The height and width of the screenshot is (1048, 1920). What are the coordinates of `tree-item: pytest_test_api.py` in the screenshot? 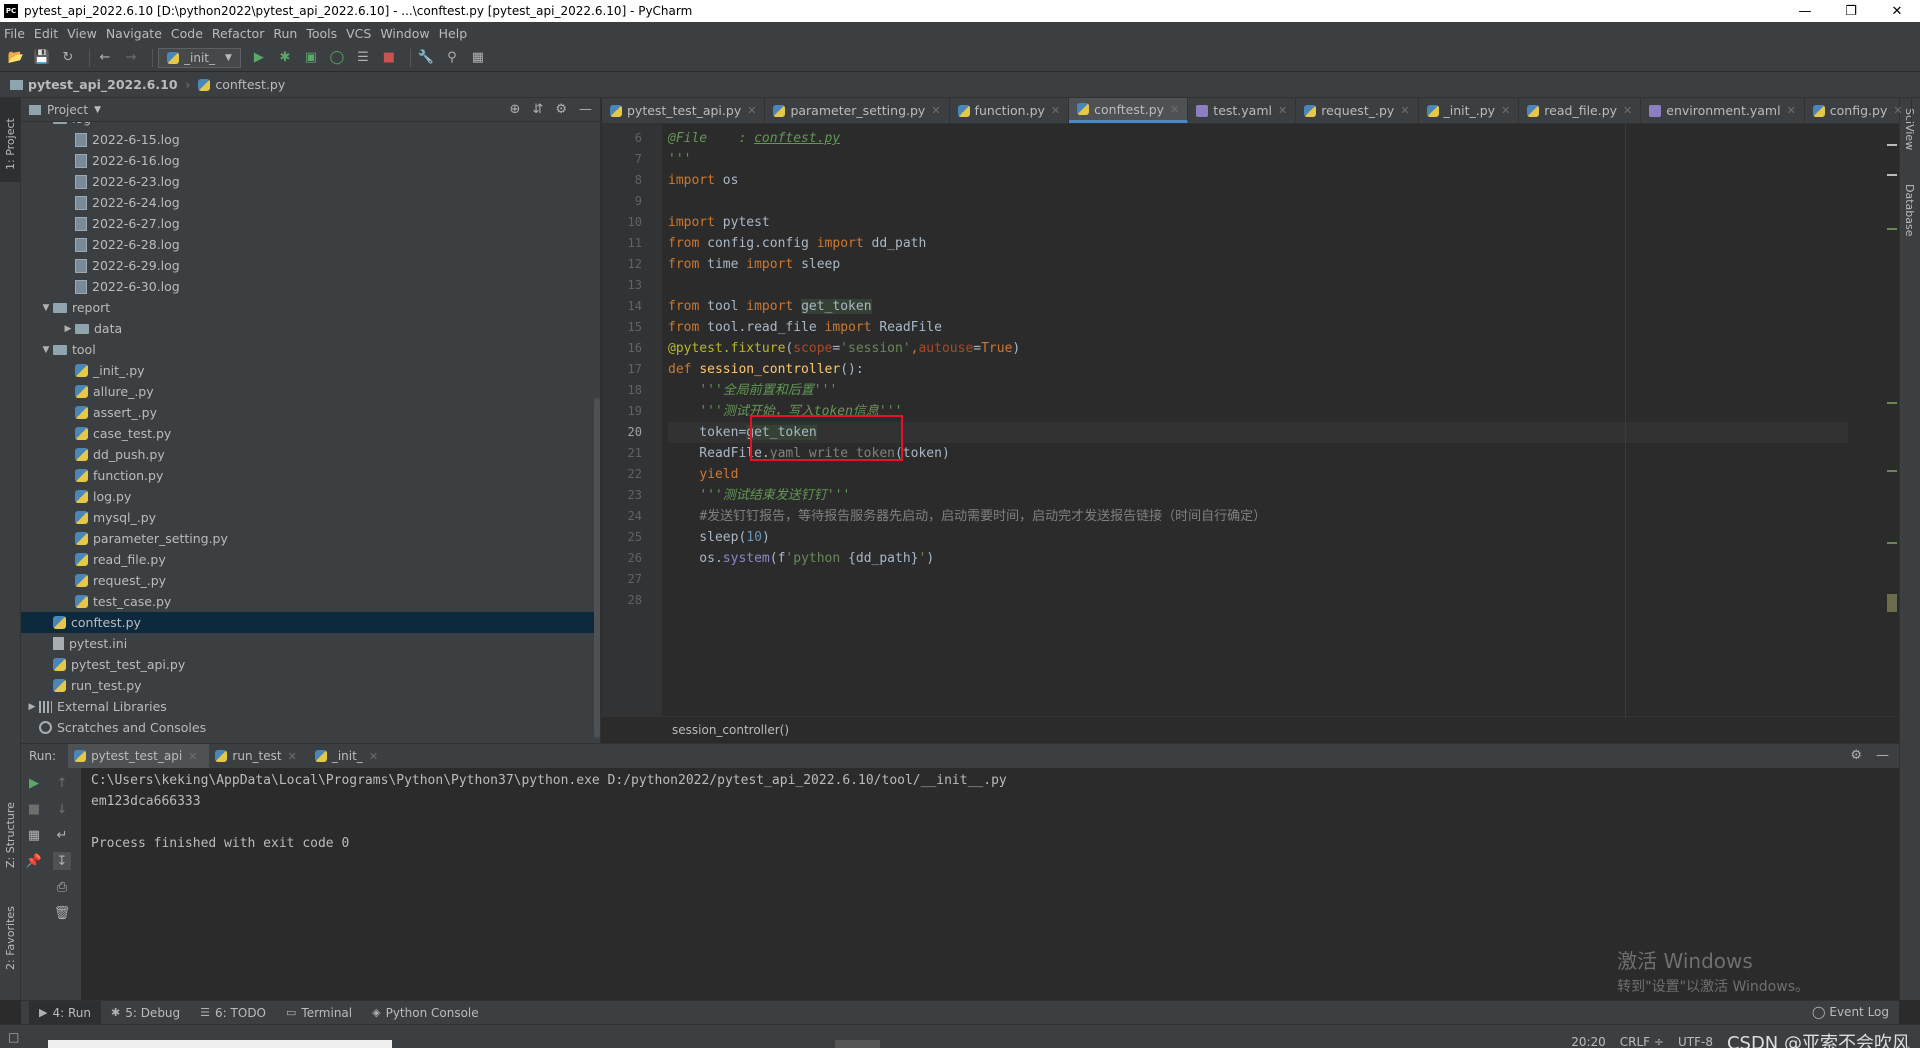 It's located at (308, 664).